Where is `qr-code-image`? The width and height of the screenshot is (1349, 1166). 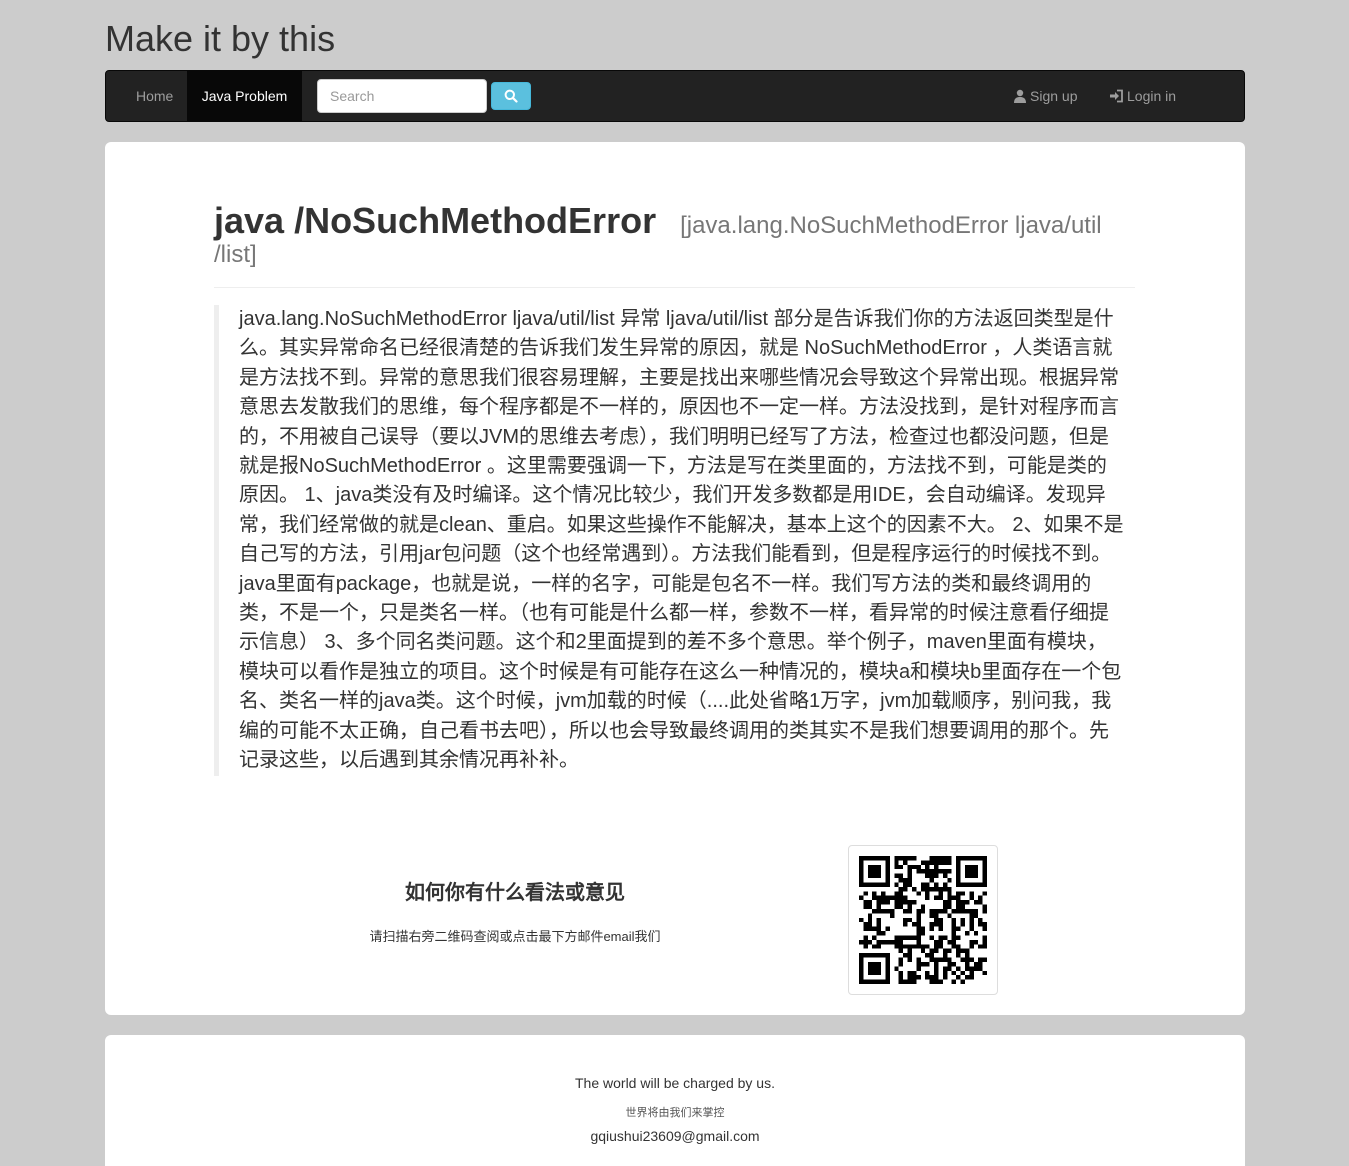 qr-code-image is located at coordinates (923, 920).